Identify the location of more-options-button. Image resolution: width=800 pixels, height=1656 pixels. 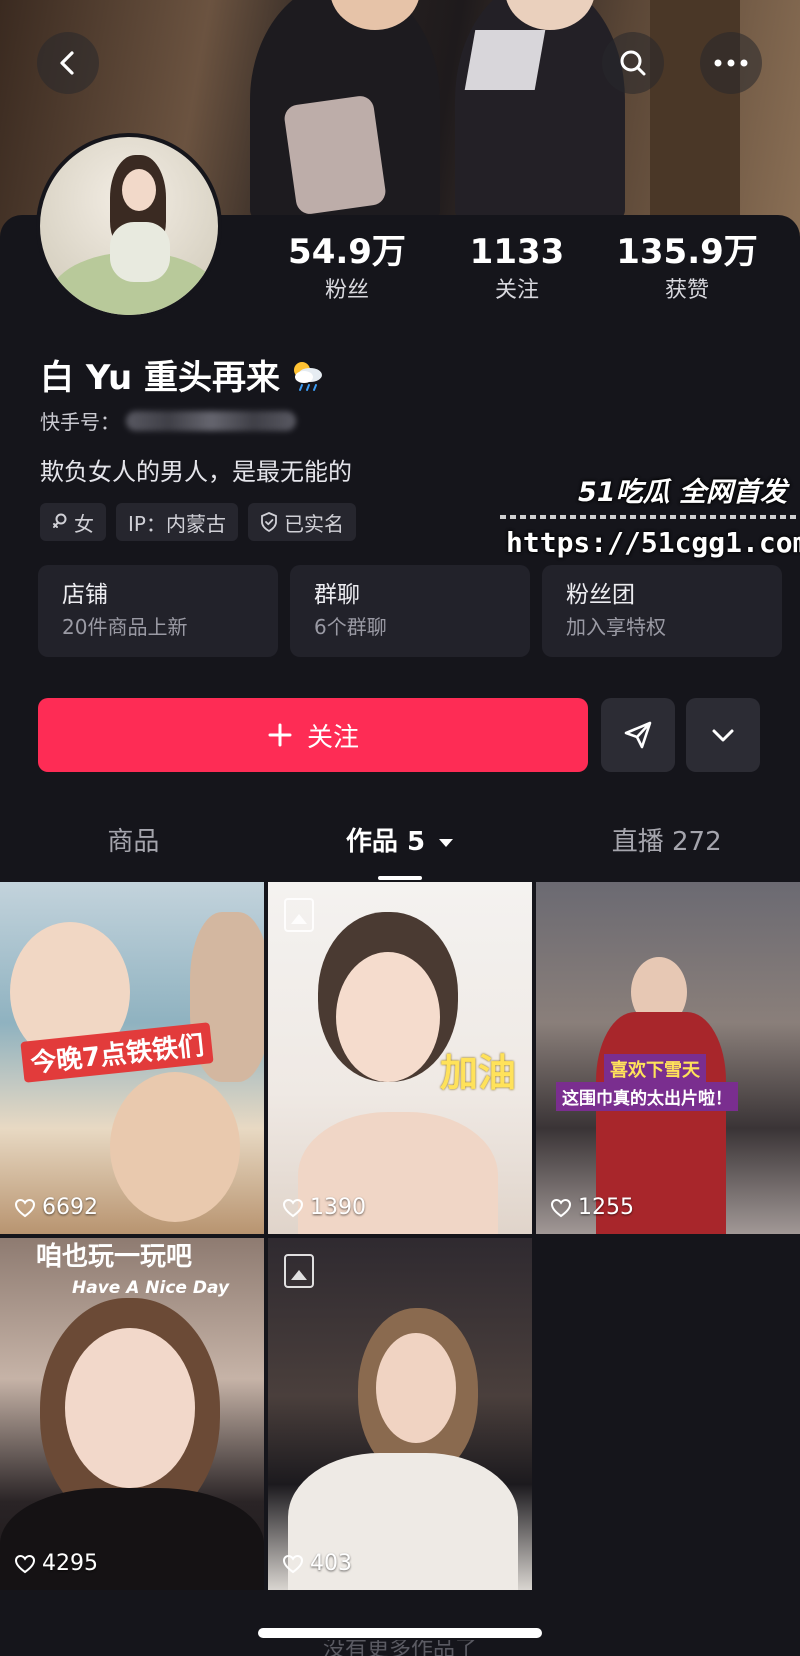
(731, 63).